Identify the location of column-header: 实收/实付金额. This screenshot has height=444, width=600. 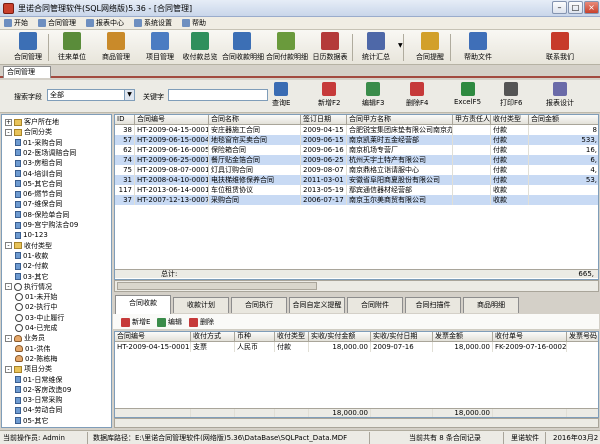
(340, 337).